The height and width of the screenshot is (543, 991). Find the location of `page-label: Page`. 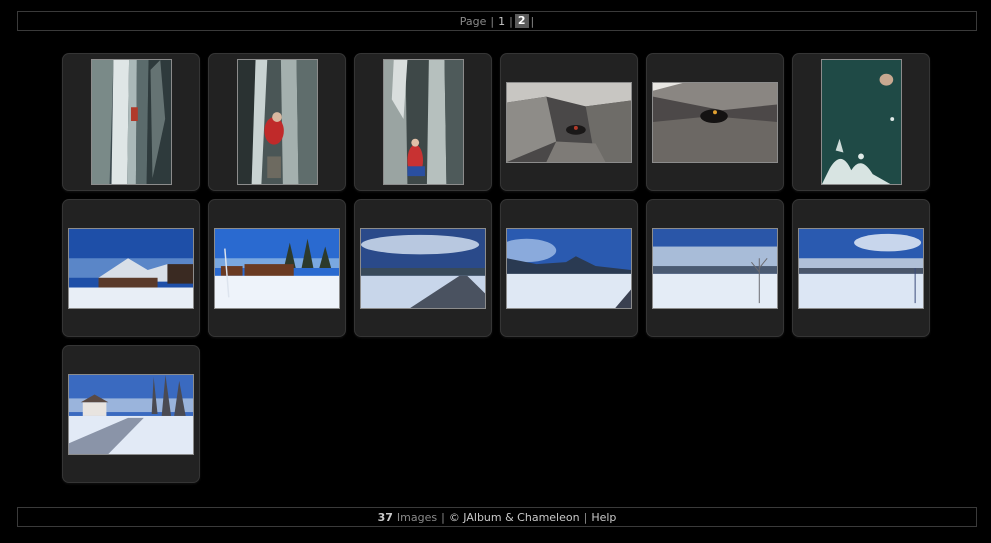

page-label: Page is located at coordinates (473, 21).